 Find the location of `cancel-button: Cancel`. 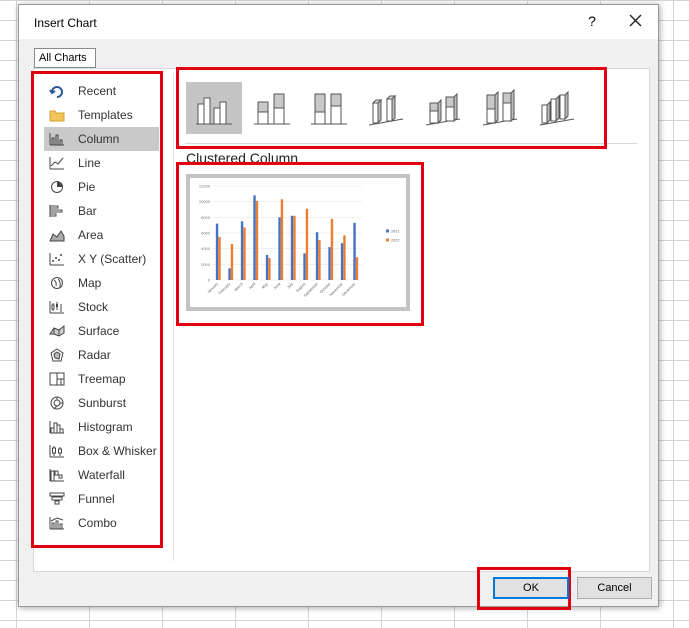

cancel-button: Cancel is located at coordinates (614, 588).